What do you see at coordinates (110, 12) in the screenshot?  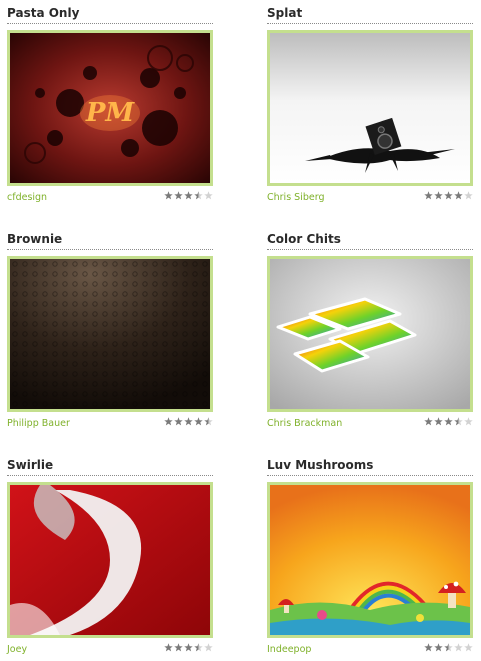 I see `wallpaper-title: Pasta Only` at bounding box center [110, 12].